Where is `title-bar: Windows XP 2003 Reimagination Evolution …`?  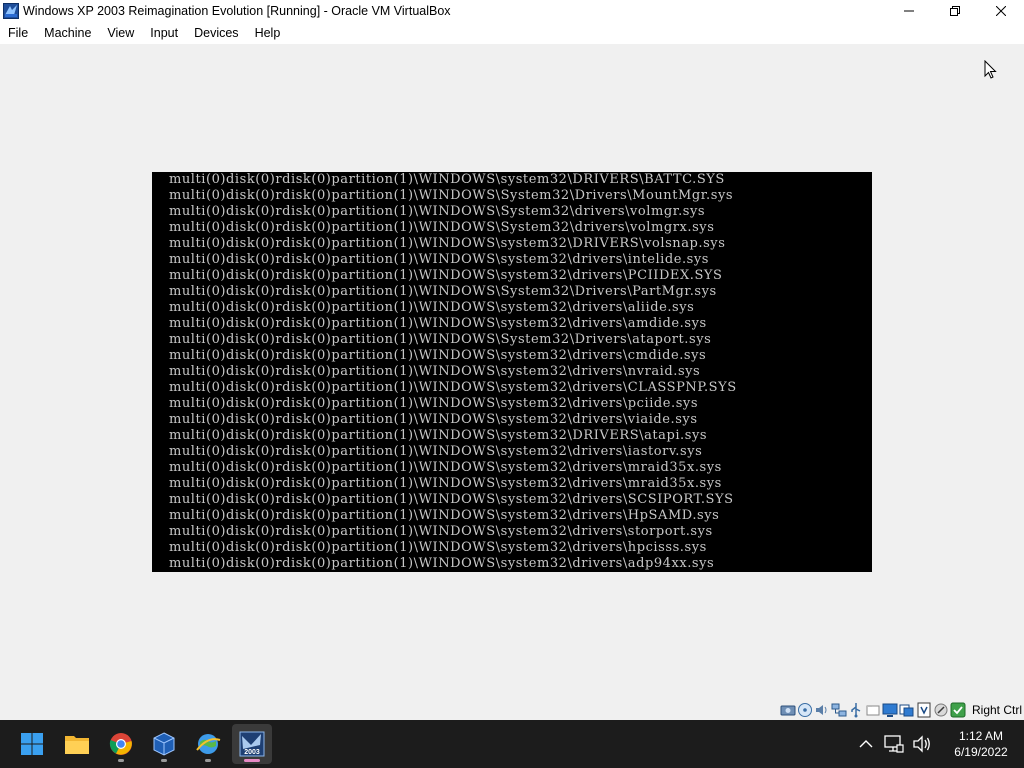
title-bar: Windows XP 2003 Reimagination Evolution … is located at coordinates (512, 11).